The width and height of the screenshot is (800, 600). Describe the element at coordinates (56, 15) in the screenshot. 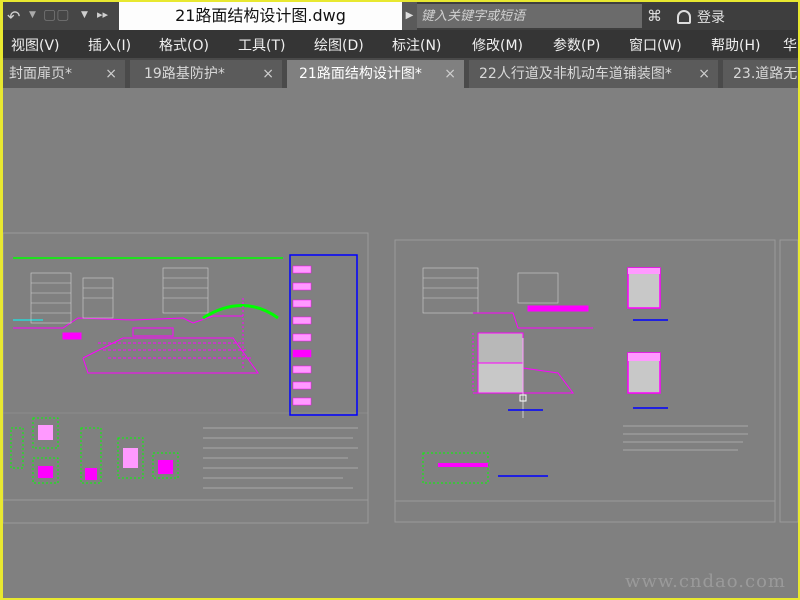

I see `app-logo-icon: ▢▢` at that location.